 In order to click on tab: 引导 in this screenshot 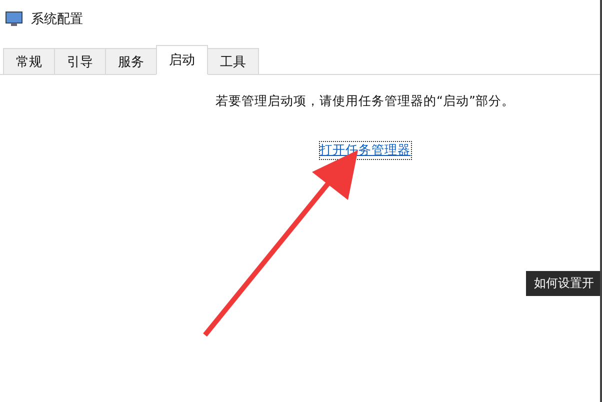, I will do `click(80, 61)`.